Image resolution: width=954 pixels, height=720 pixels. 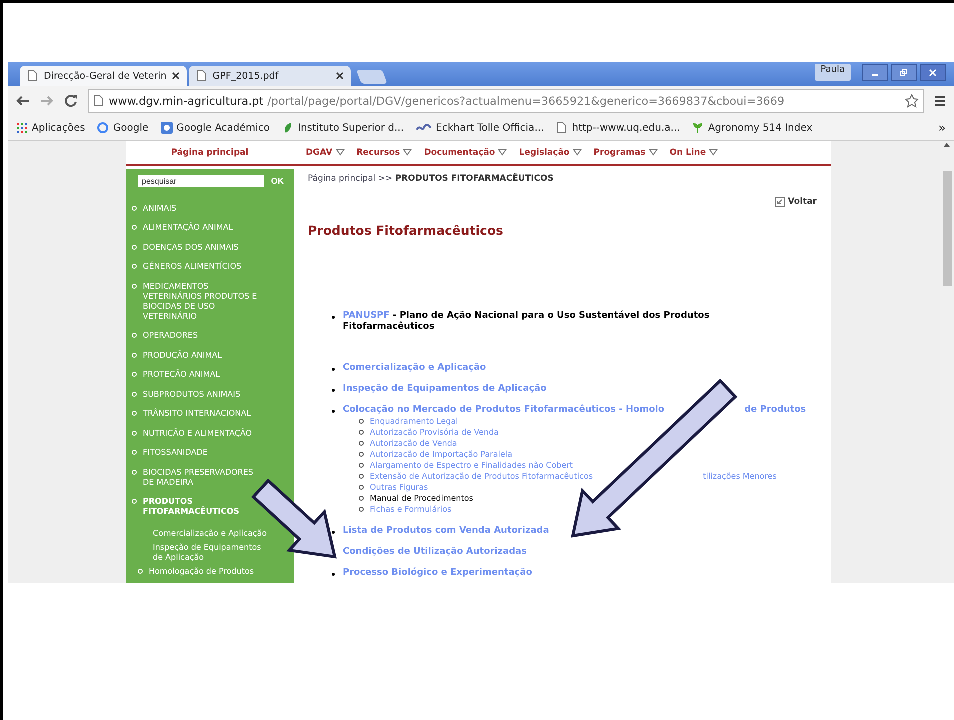 I want to click on nav-menu-item: Legislação, so click(x=550, y=153).